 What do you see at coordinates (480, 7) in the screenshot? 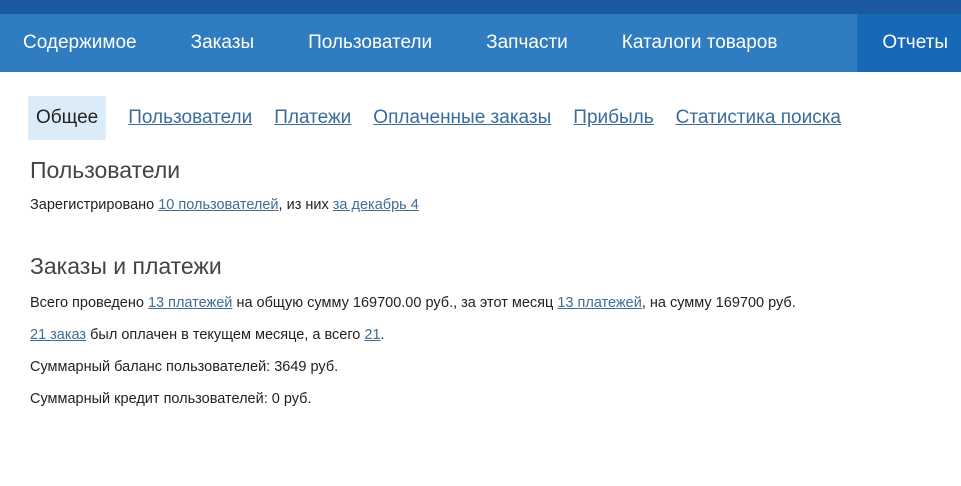
I see `top-strip` at bounding box center [480, 7].